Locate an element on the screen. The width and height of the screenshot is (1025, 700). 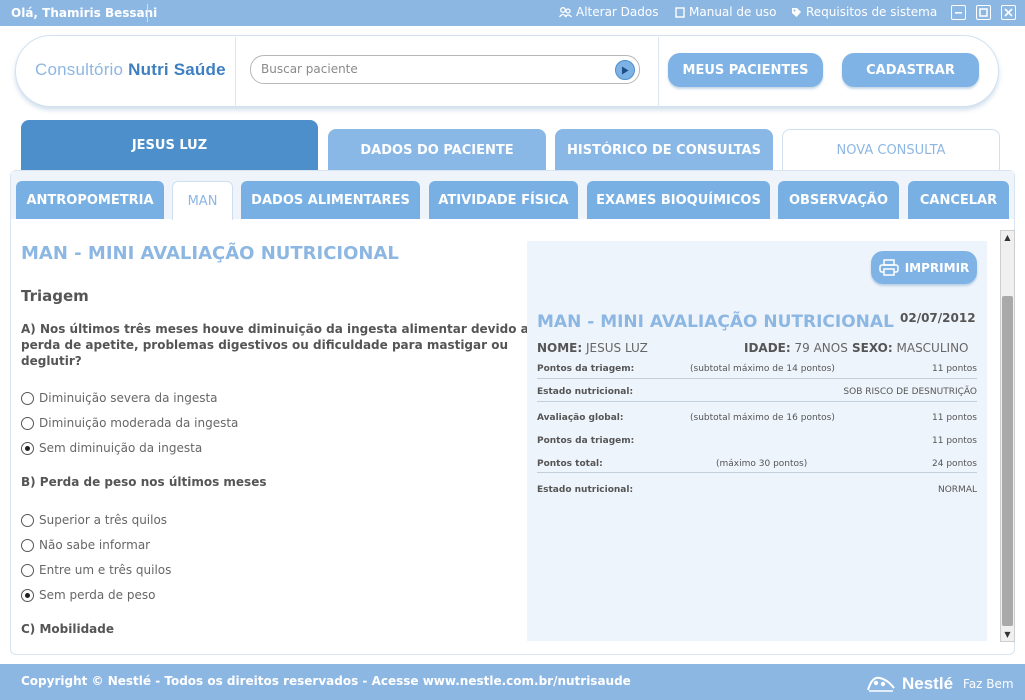
close-icon is located at coordinates (1008, 12).